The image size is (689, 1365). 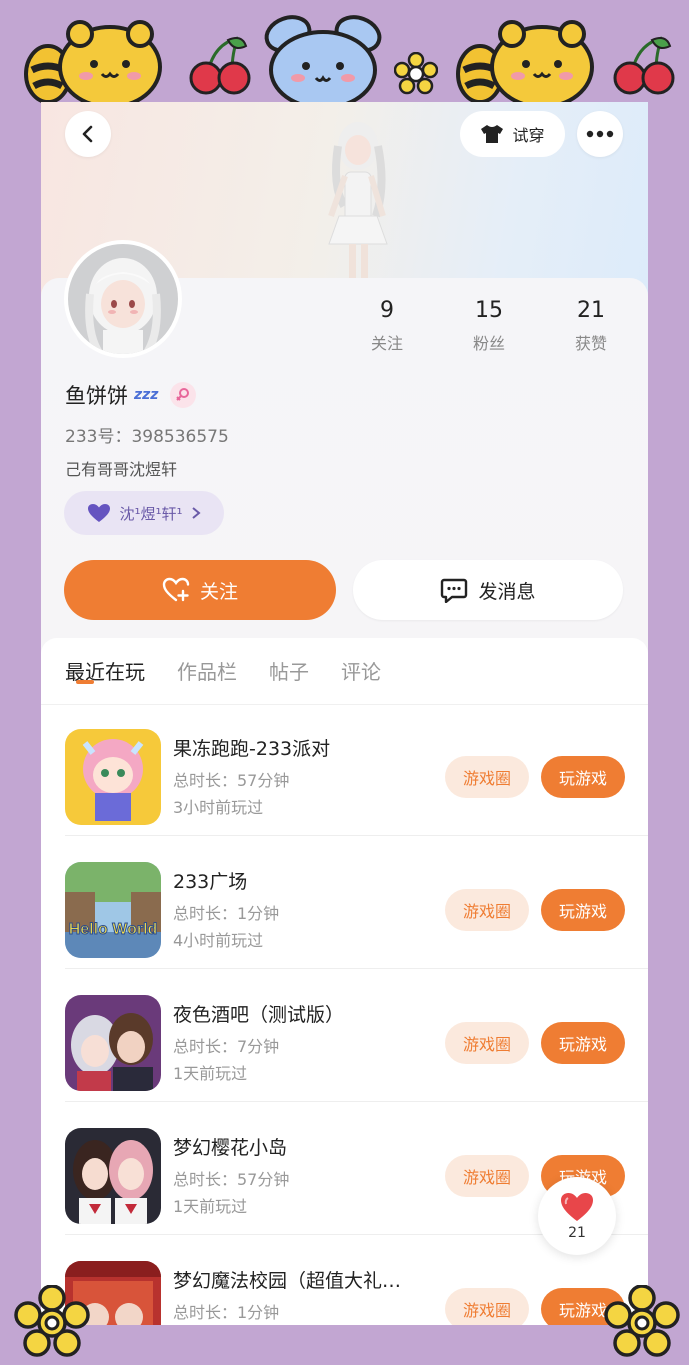 What do you see at coordinates (230, 1148) in the screenshot?
I see `game-name: 梦幻樱花小岛` at bounding box center [230, 1148].